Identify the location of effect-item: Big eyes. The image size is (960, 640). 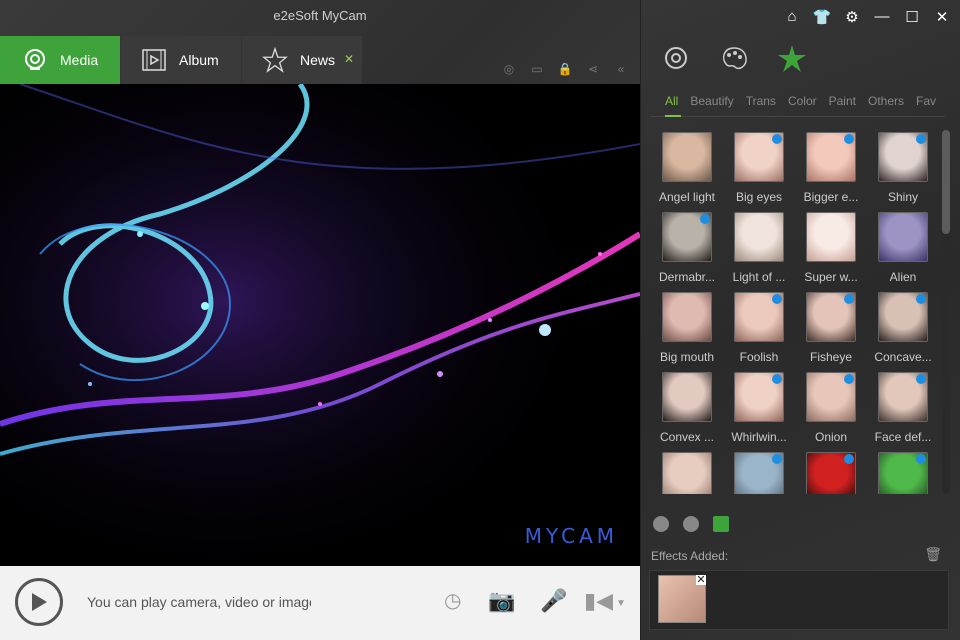
(759, 170).